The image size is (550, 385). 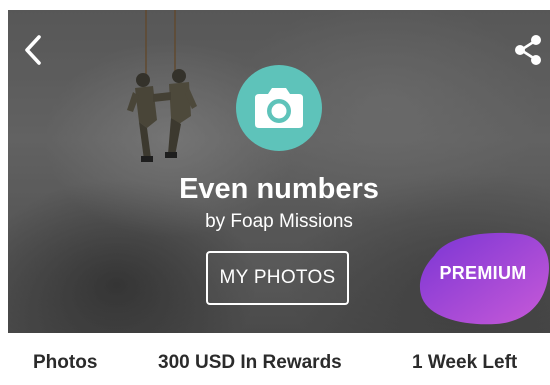 I want to click on time-left-stat: 1 Week Left, so click(x=465, y=362).